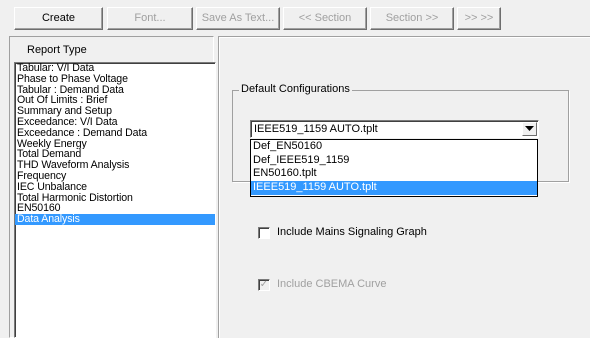 The width and height of the screenshot is (590, 338). I want to click on chevron-down-icon, so click(529, 129).